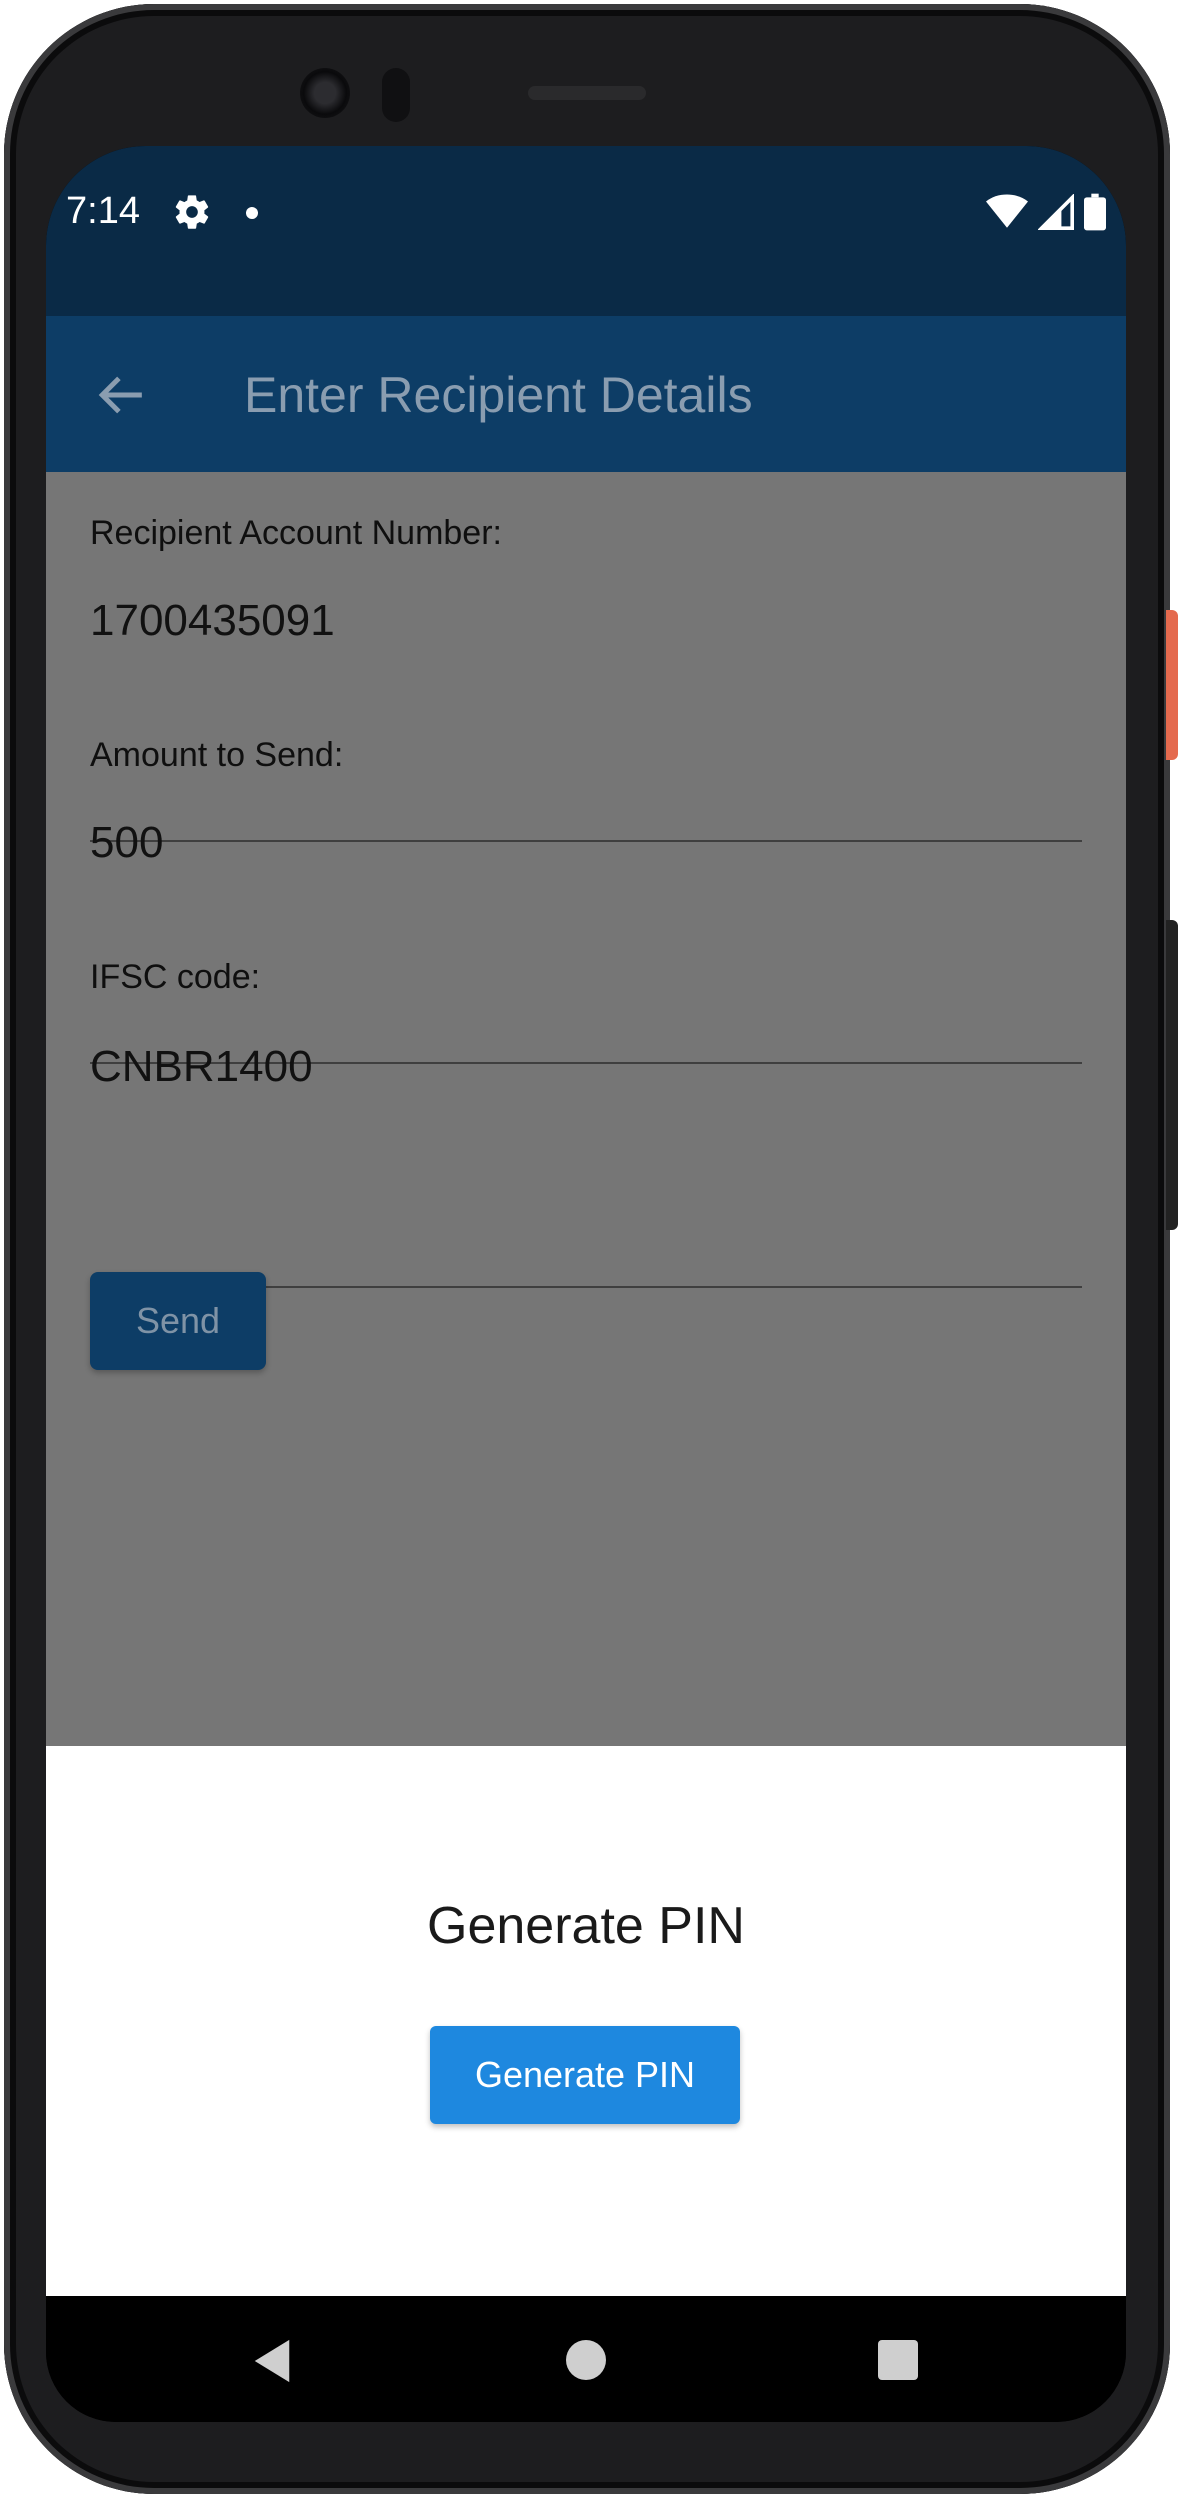  What do you see at coordinates (252, 213) in the screenshot?
I see `notification-dot-icon` at bounding box center [252, 213].